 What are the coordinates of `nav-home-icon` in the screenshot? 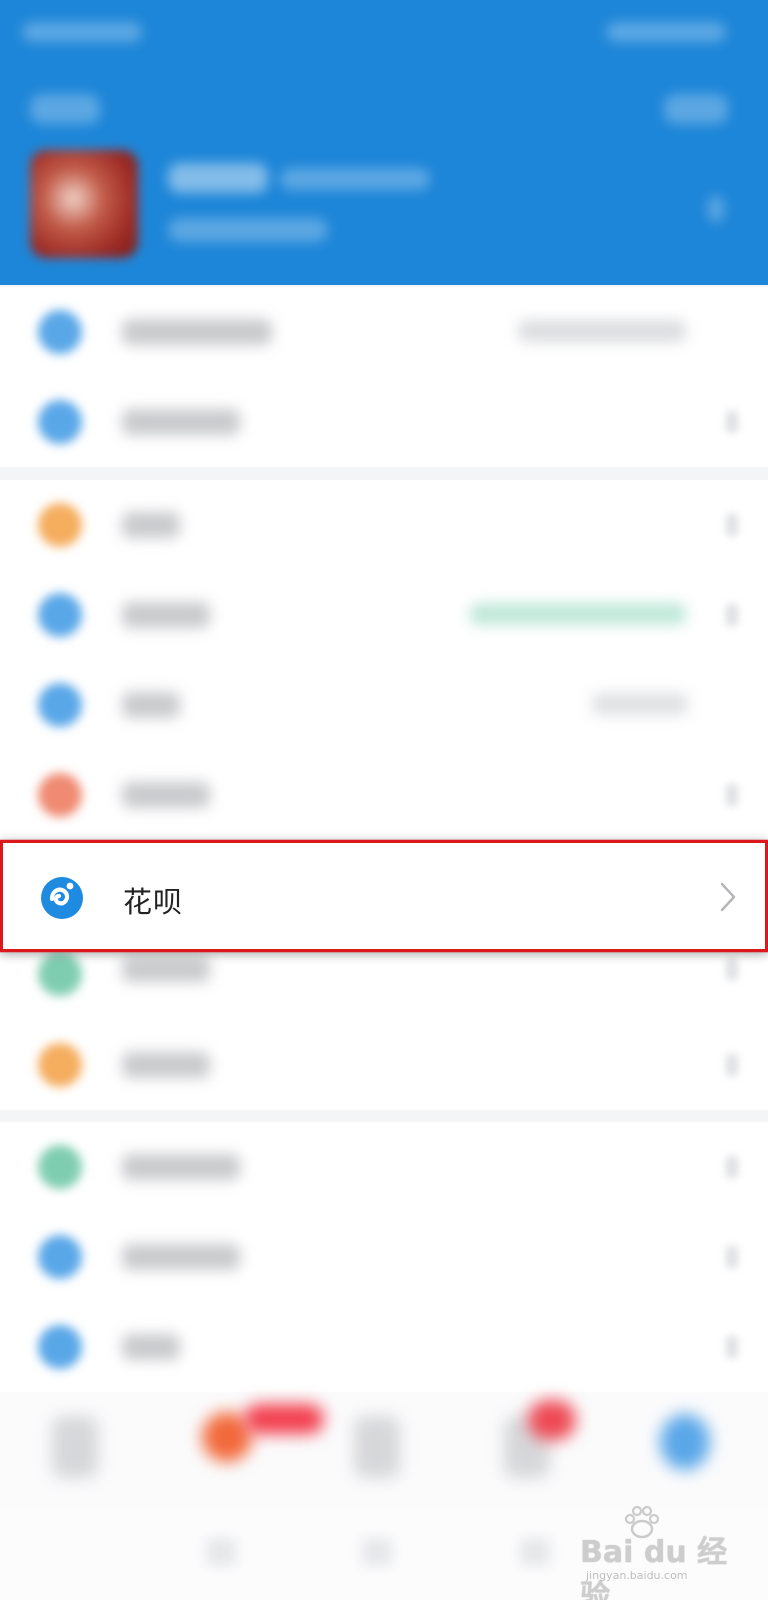 It's located at (377, 1552).